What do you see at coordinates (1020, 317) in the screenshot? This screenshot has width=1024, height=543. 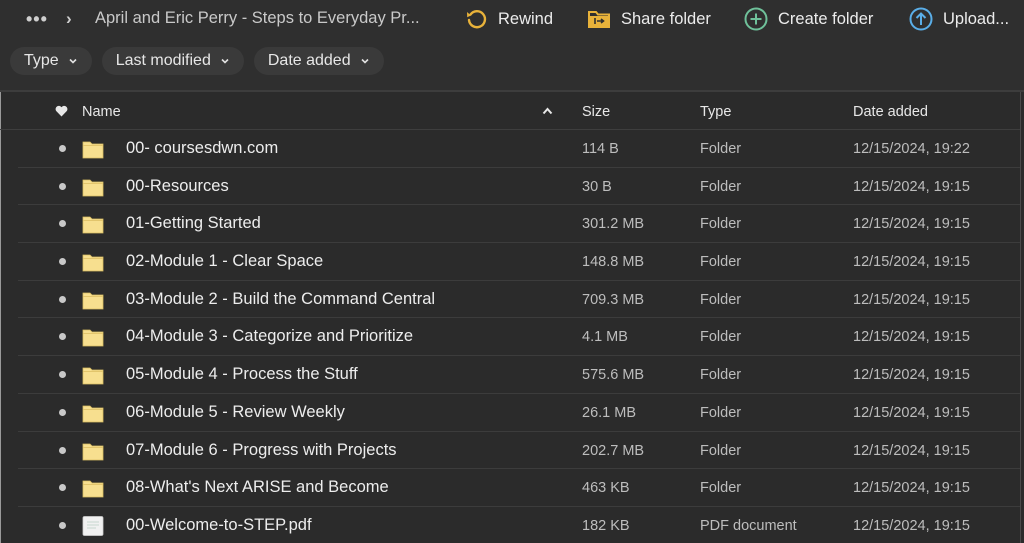 I see `scrollbar-track` at bounding box center [1020, 317].